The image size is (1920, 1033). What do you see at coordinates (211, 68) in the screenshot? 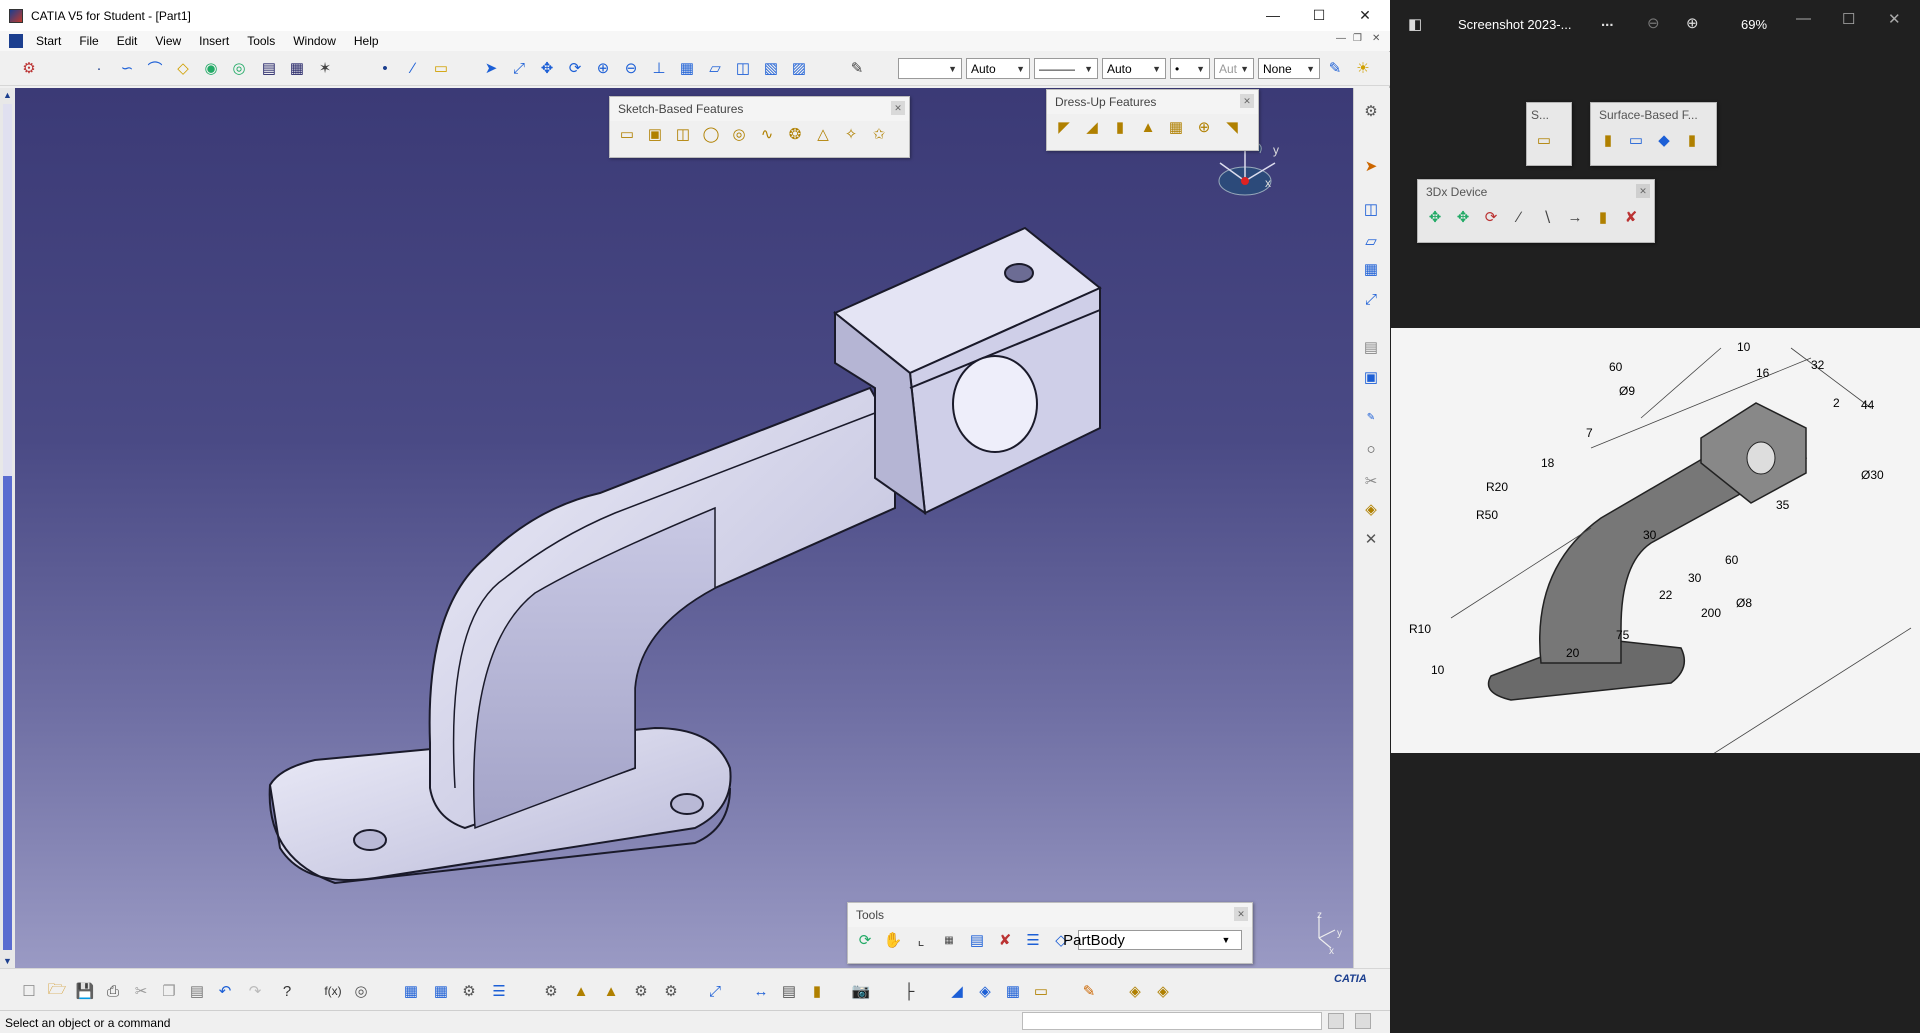
I see `axis-system-icon: ◉` at bounding box center [211, 68].